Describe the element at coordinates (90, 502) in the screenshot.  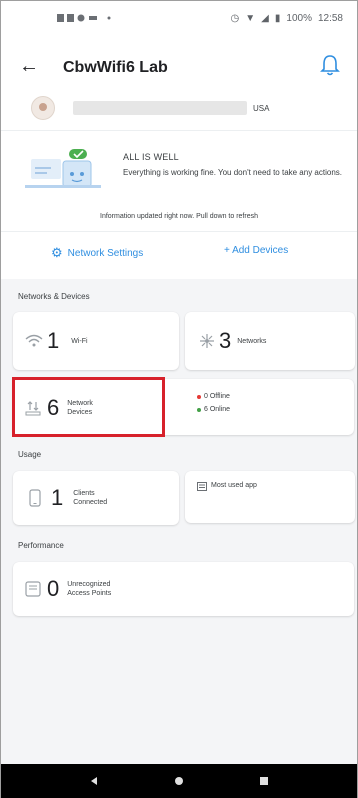
I see `clients-label-line2: Connected` at that location.